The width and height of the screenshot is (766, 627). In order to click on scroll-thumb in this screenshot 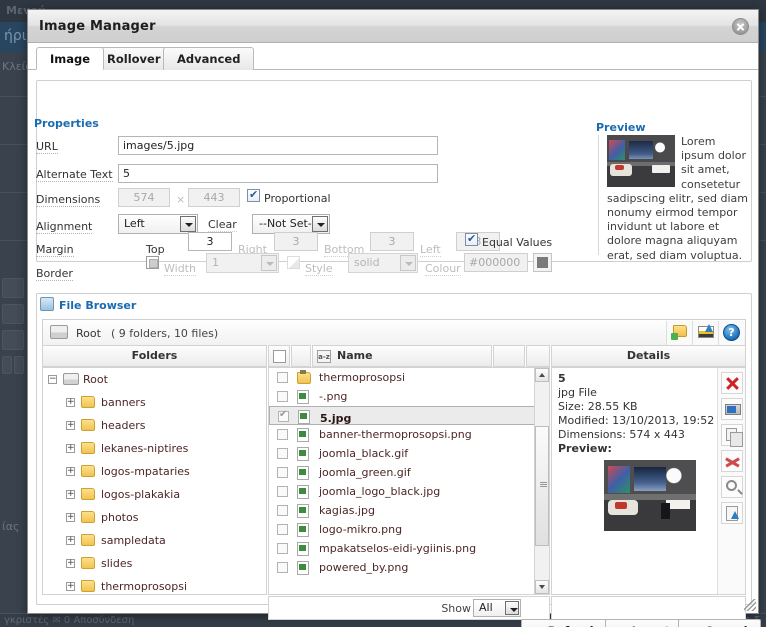, I will do `click(542, 486)`.